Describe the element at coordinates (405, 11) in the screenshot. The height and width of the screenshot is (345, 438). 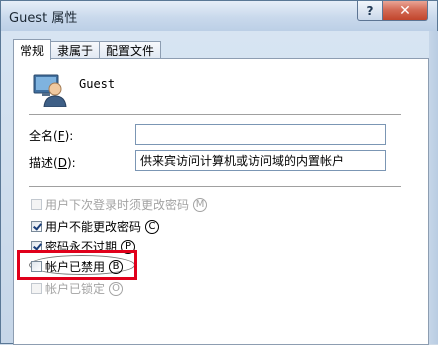
I see `close-button: ✕` at that location.